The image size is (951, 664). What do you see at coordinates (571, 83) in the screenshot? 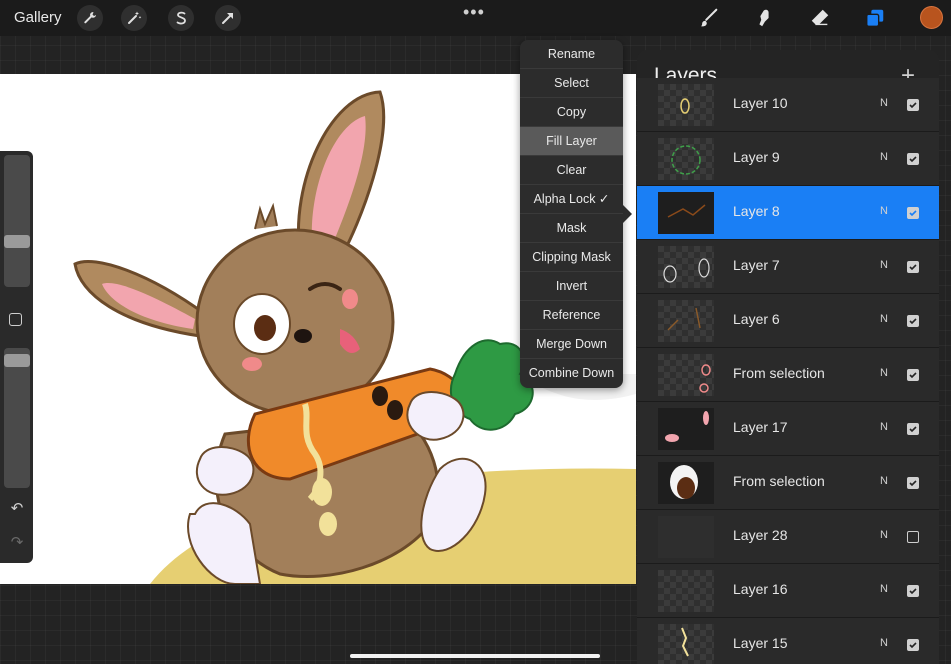
I see `menu-select: Select` at bounding box center [571, 83].